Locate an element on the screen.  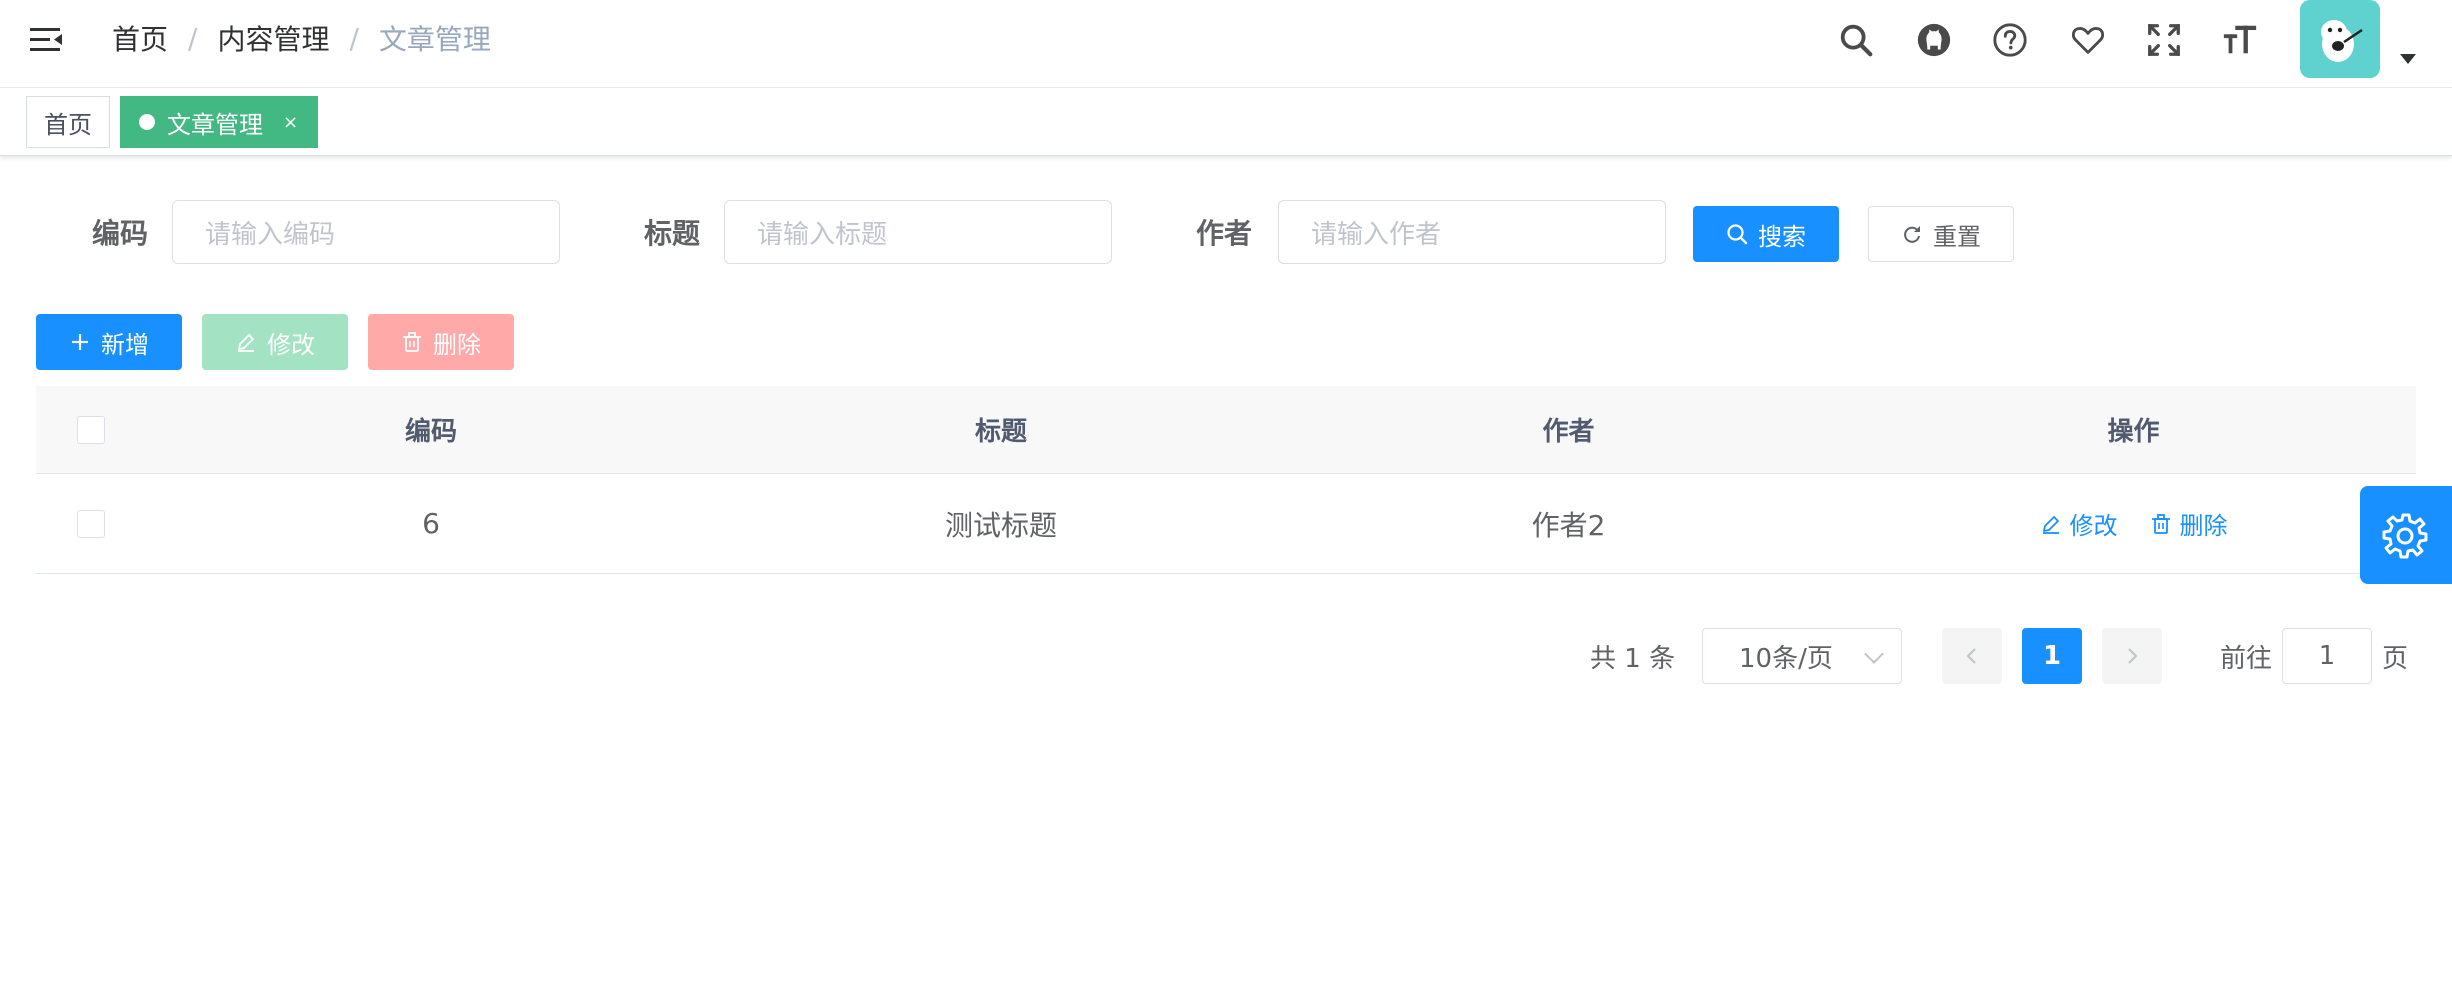
breadcrumb-item-content: 内容管理 is located at coordinates (273, 38).